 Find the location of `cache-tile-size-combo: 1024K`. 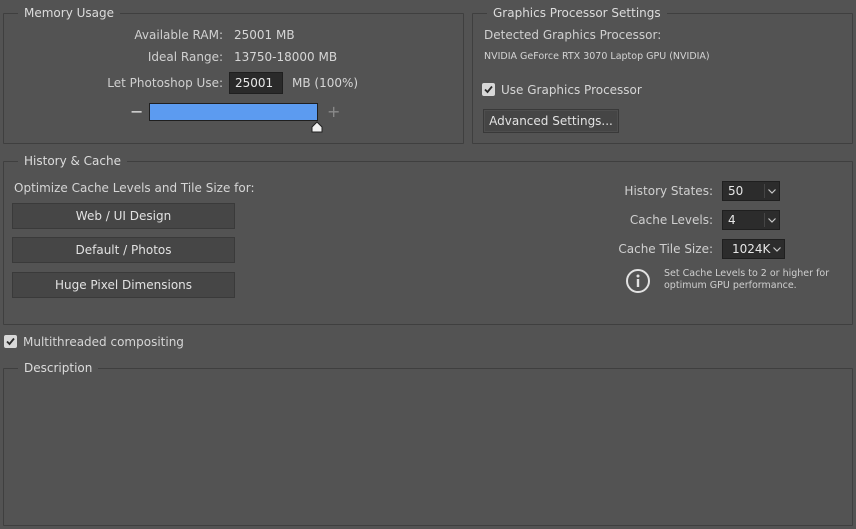

cache-tile-size-combo: 1024K is located at coordinates (753, 249).